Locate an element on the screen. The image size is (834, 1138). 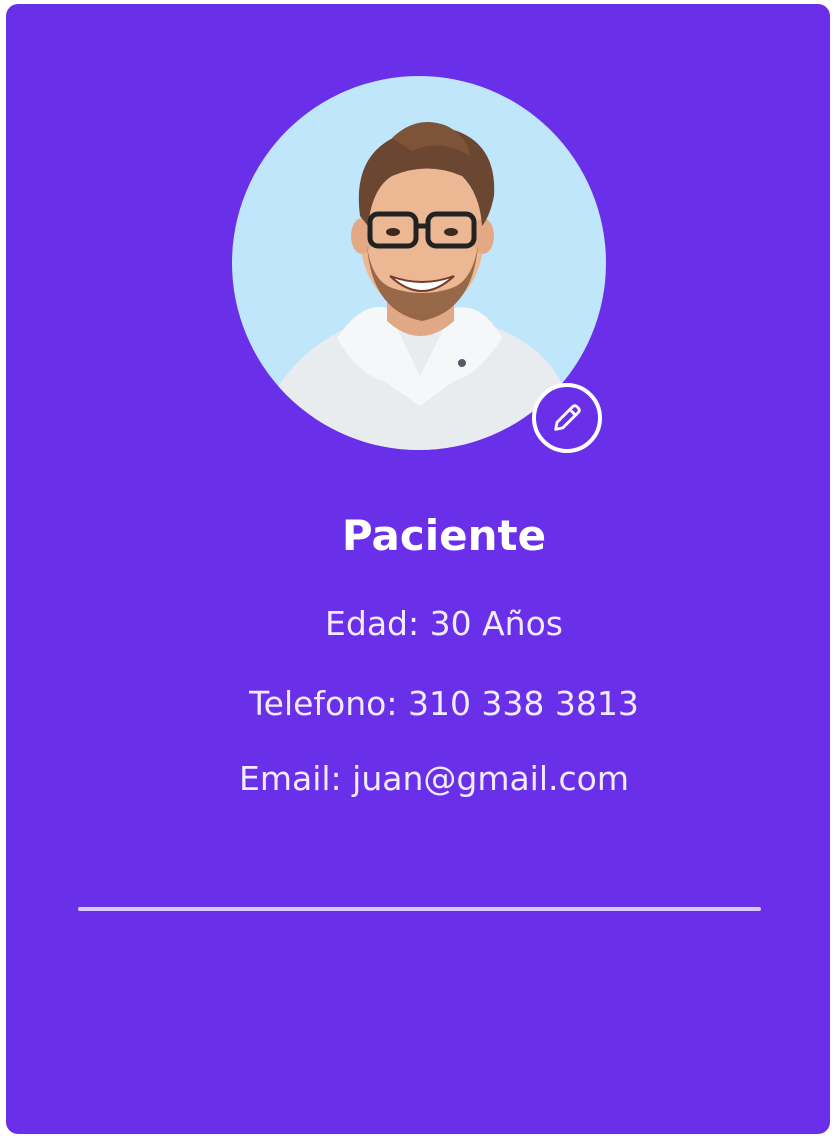
pencil-icon is located at coordinates (567, 417).